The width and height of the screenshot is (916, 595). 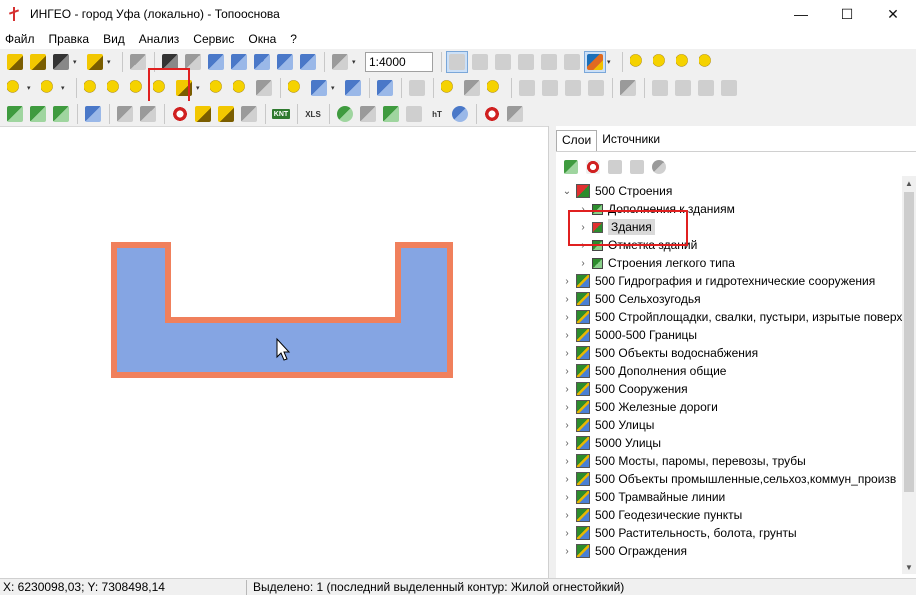 I want to click on union-button, so click(x=527, y=88).